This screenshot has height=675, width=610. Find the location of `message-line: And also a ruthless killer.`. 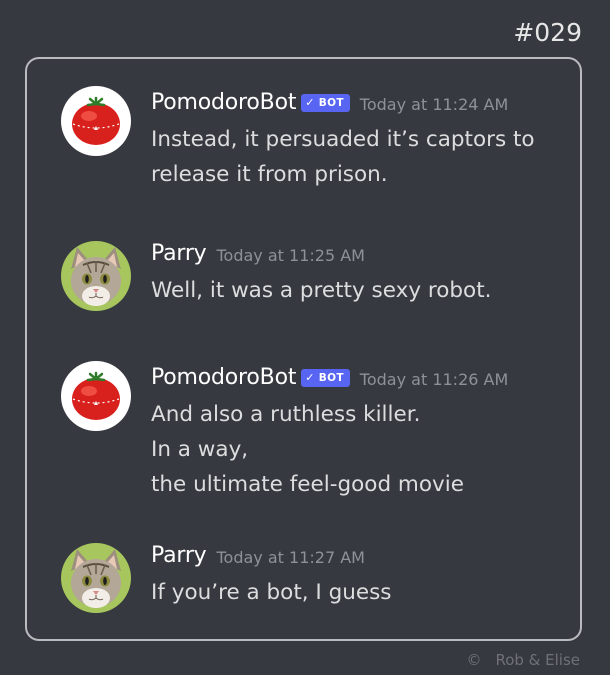

message-line: And also a ruthless killer. is located at coordinates (286, 414).